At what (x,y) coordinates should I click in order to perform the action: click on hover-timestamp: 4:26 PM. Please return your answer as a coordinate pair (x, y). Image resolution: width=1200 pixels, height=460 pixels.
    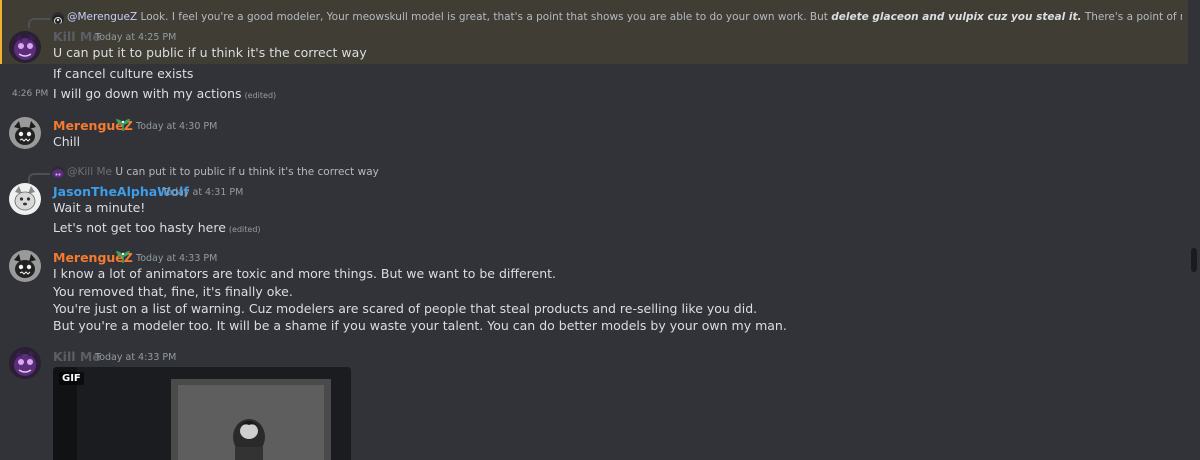
    Looking at the image, I should click on (30, 94).